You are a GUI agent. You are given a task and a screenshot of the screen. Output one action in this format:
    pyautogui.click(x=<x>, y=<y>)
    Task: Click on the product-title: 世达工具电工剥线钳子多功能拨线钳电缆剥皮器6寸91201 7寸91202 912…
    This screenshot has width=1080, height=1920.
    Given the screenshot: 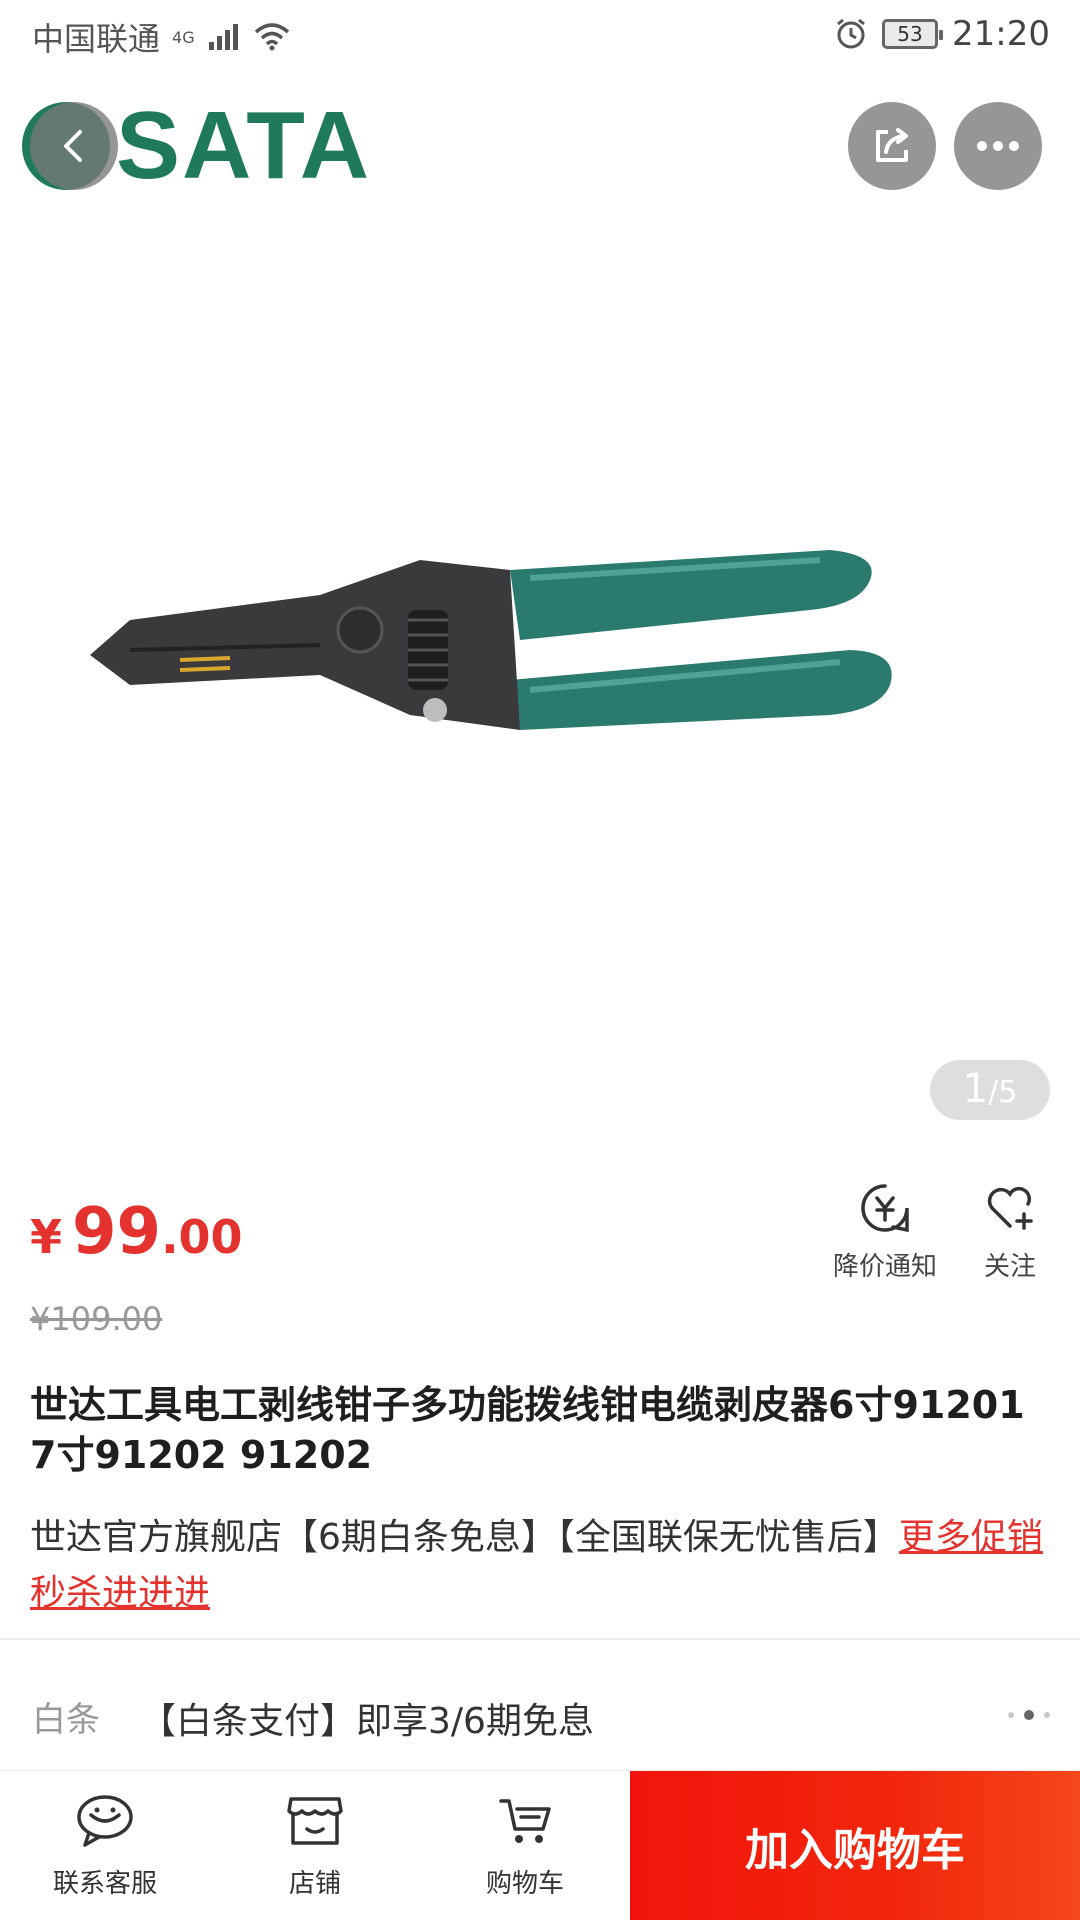 What is the action you would take?
    pyautogui.click(x=527, y=1430)
    